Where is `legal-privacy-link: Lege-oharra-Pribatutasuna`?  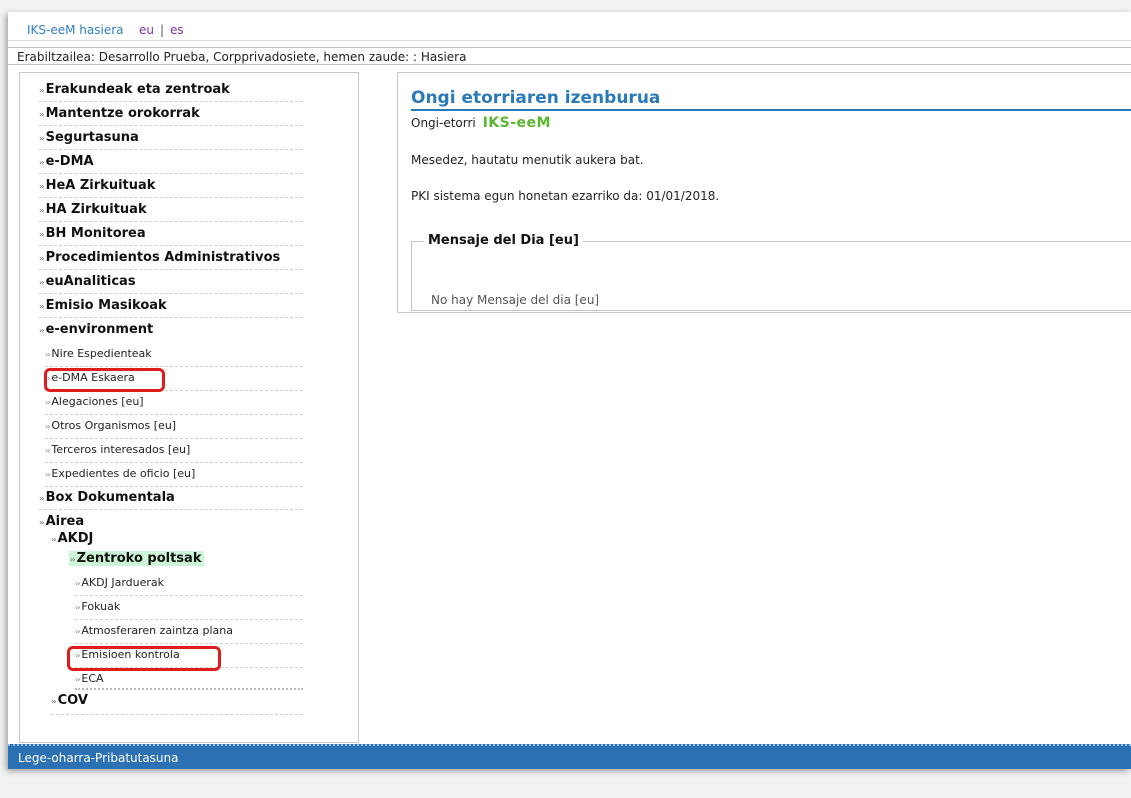
legal-privacy-link: Lege-oharra-Pribatutasuna is located at coordinates (98, 758).